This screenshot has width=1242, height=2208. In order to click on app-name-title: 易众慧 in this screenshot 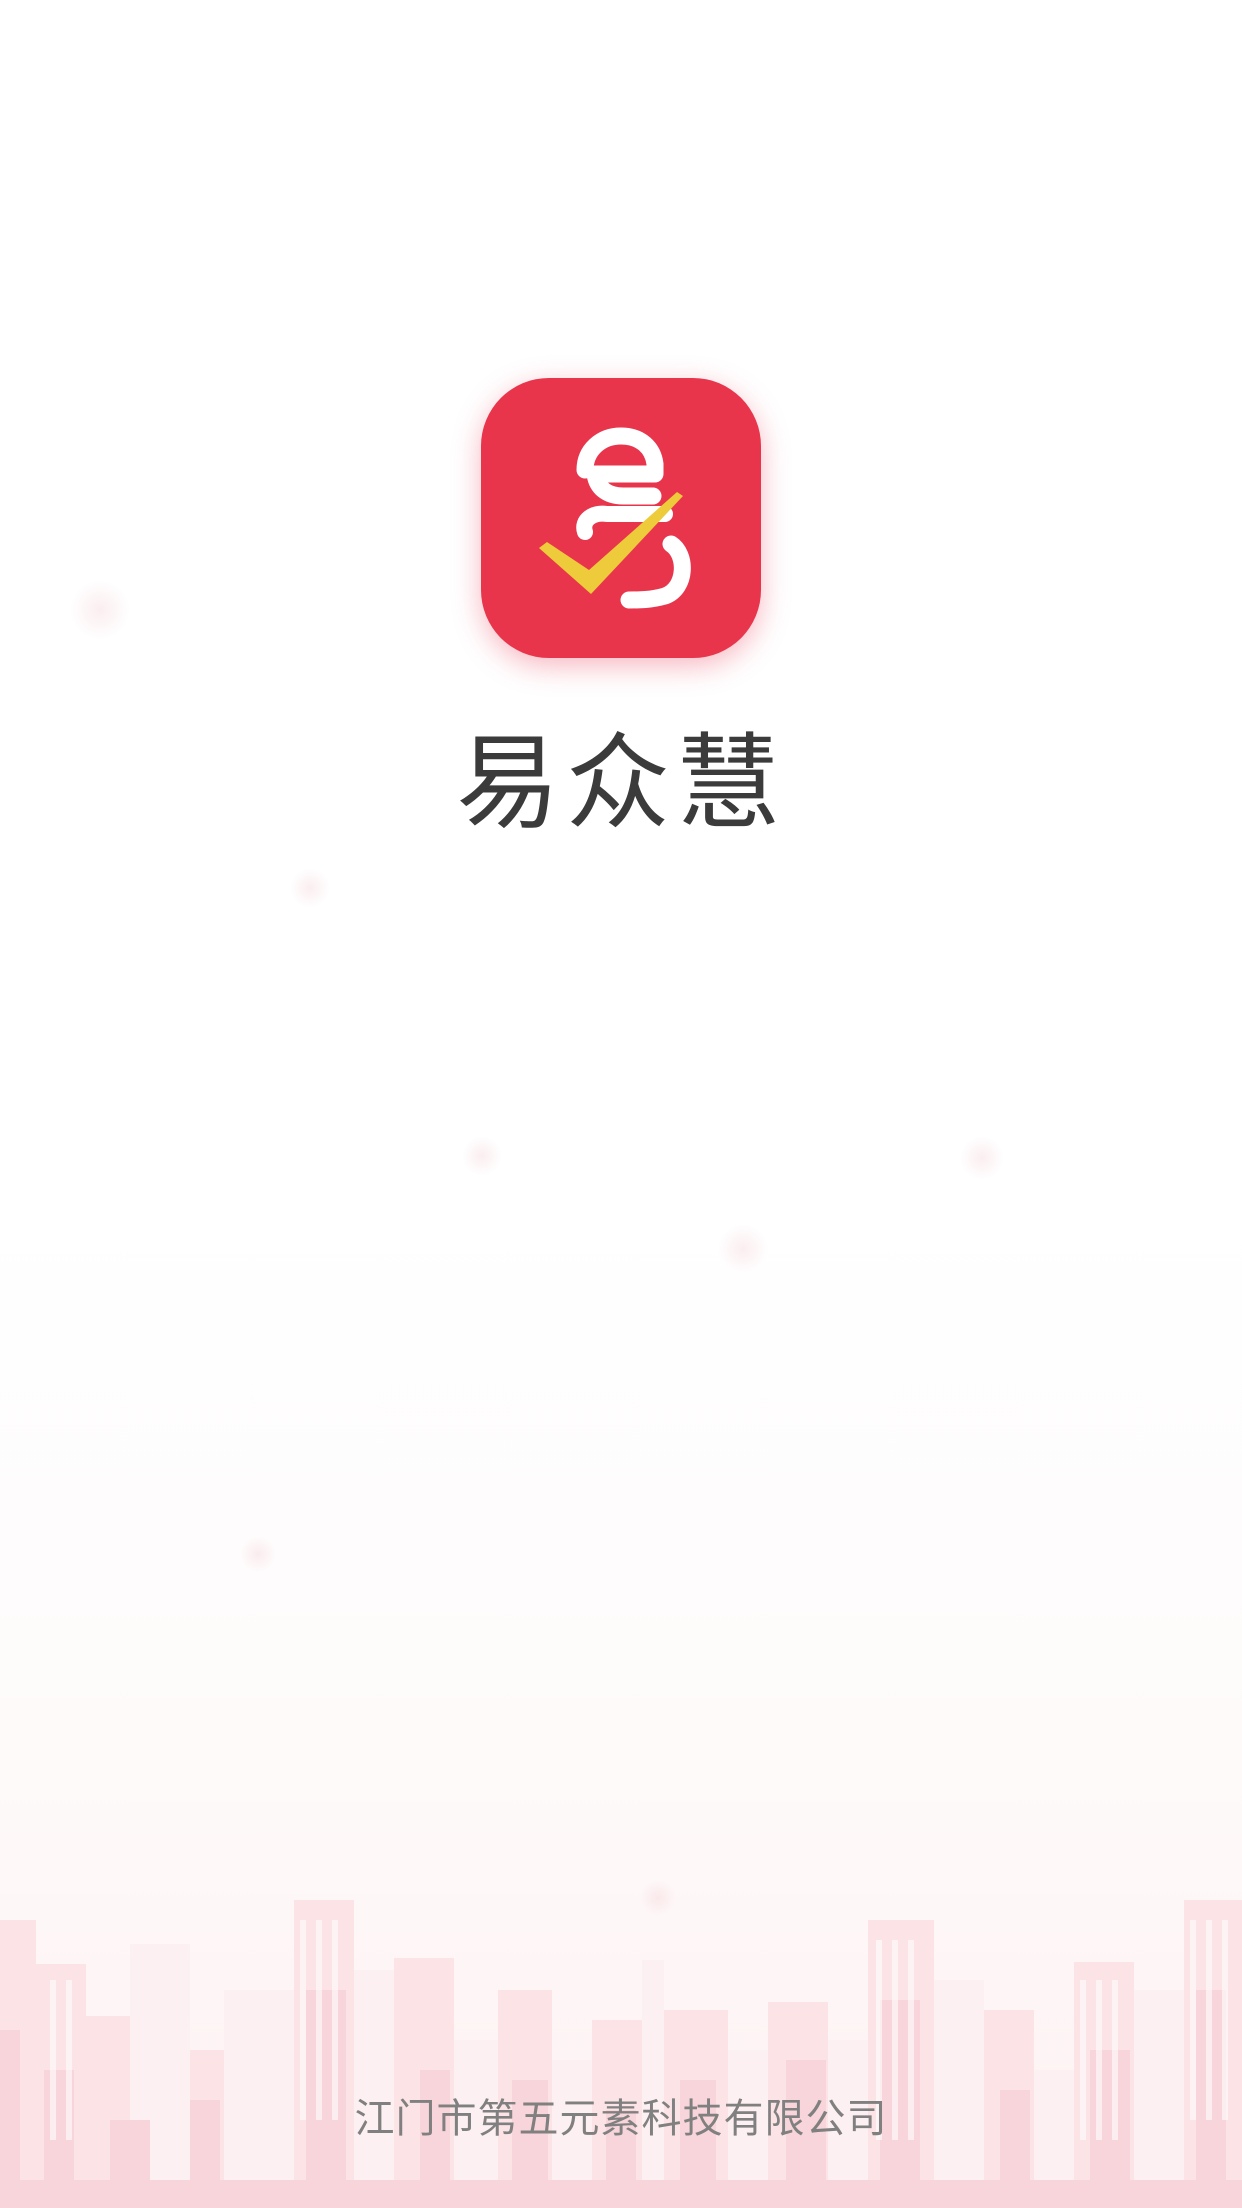, I will do `click(620, 783)`.